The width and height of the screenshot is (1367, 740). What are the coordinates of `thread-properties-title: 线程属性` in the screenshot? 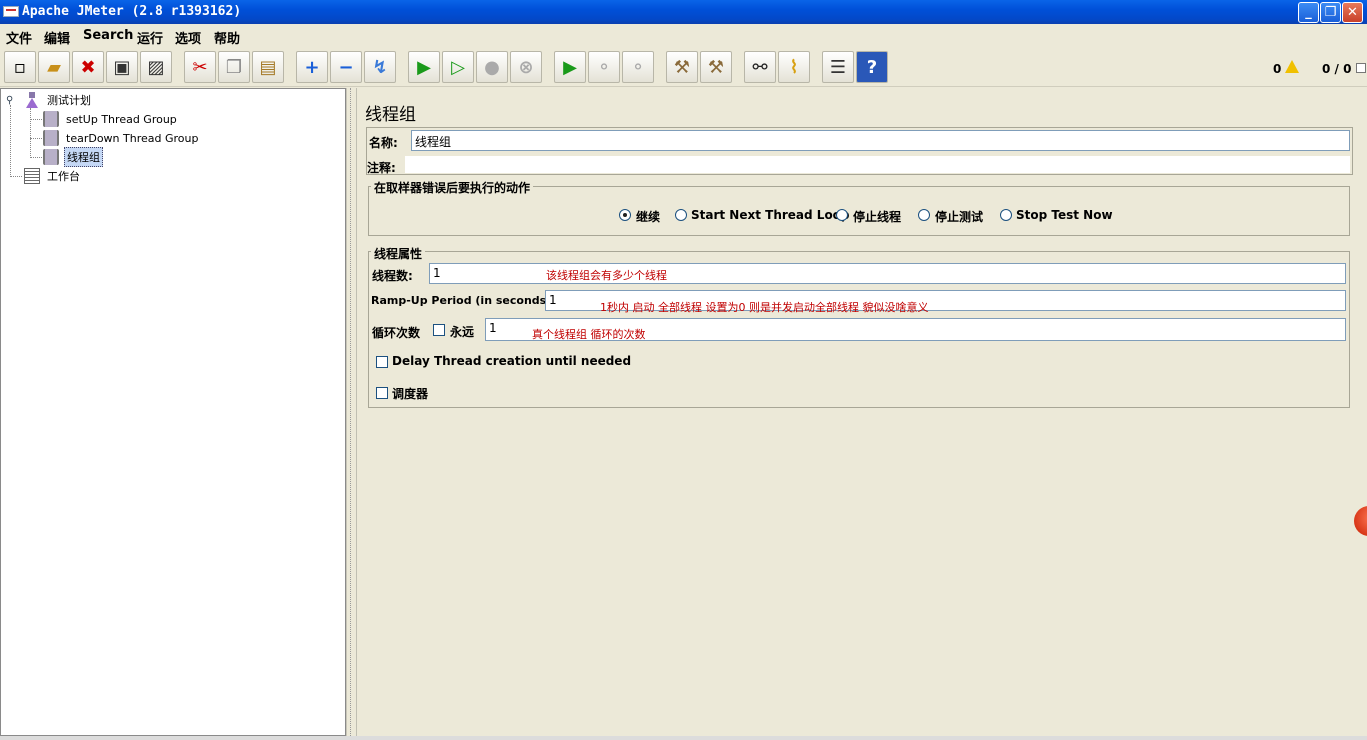 It's located at (398, 253).